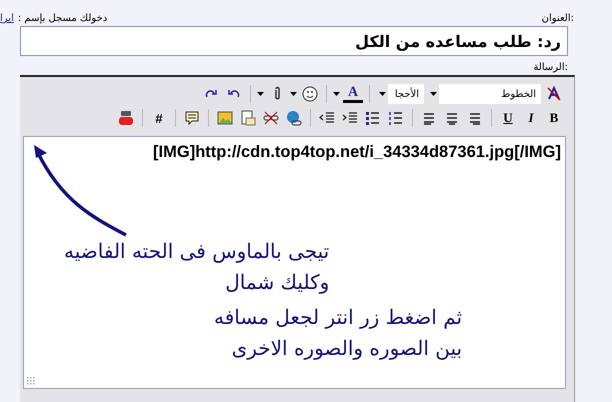  What do you see at coordinates (294, 41) in the screenshot?
I see `title-field: رد: طلب مساعده من الكل` at bounding box center [294, 41].